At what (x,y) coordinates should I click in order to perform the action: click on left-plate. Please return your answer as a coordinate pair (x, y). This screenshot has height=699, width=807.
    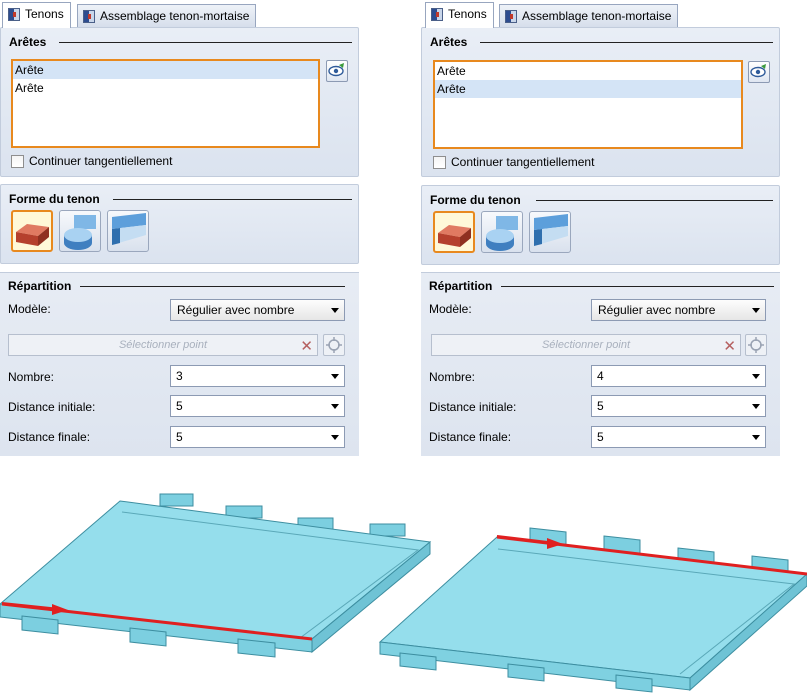
    Looking at the image, I should click on (216, 575).